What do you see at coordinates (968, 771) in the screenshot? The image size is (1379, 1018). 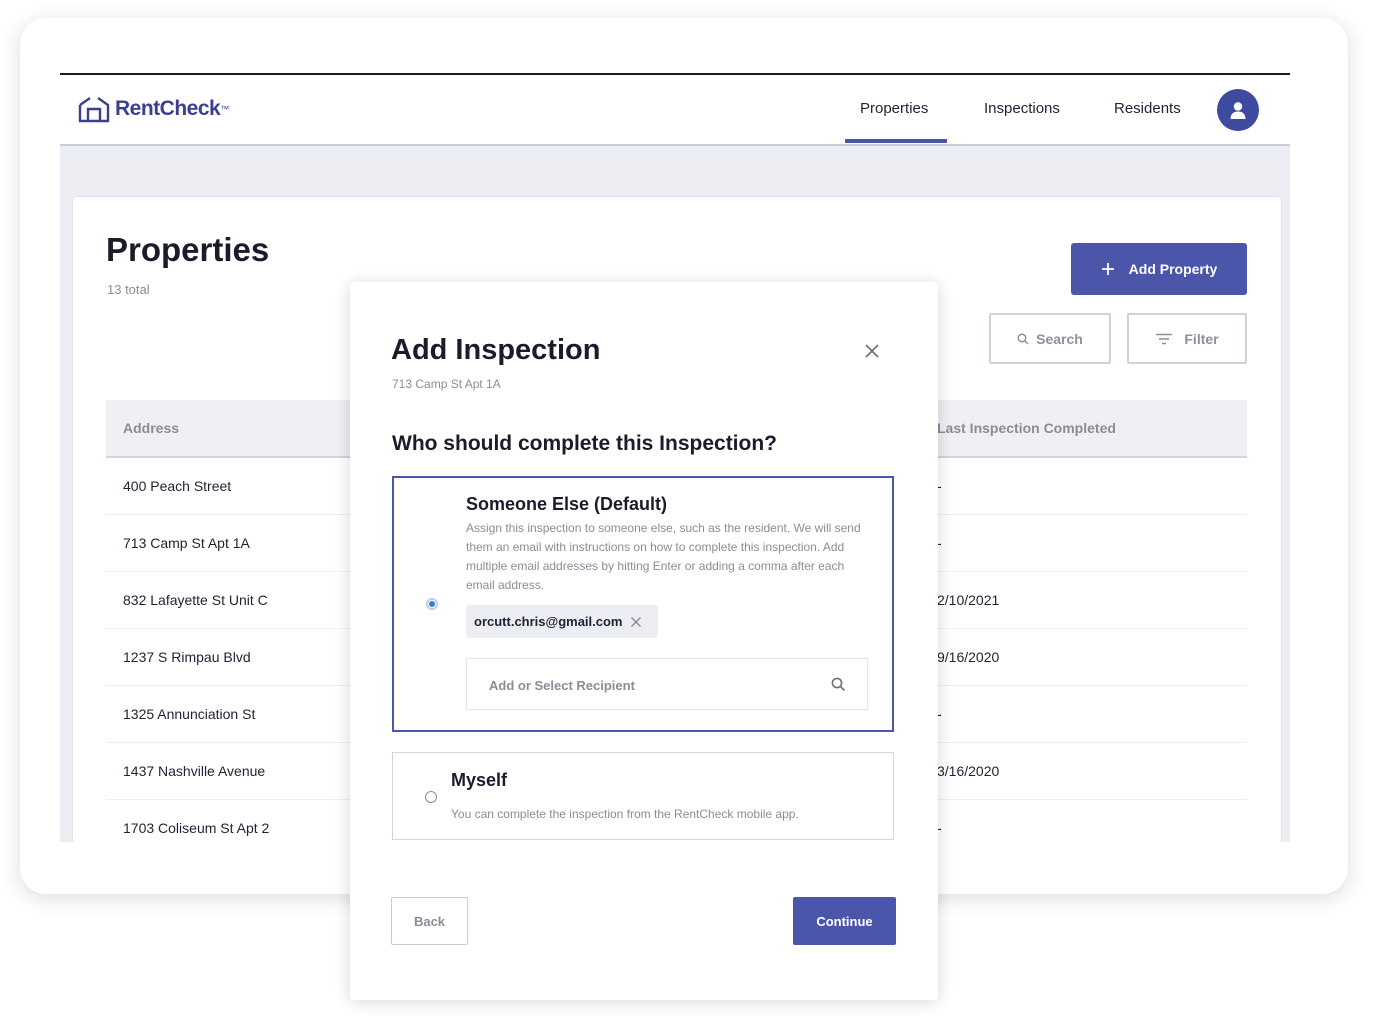 I see `row-last-inspection: 3/16/2020` at bounding box center [968, 771].